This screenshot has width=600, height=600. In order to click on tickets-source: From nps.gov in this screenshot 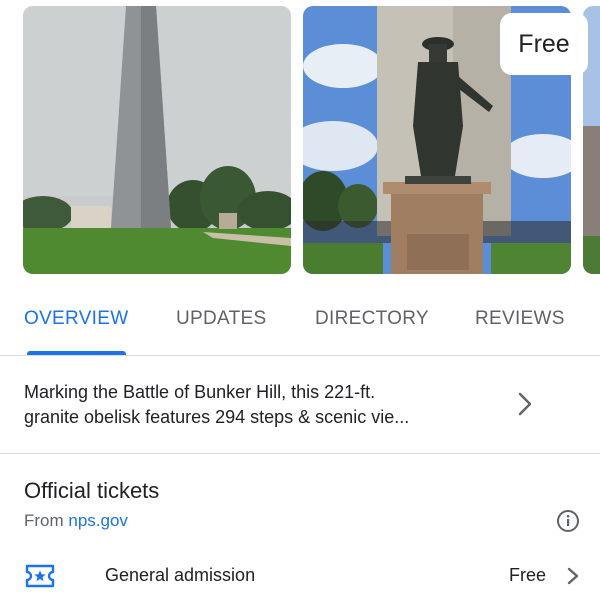, I will do `click(76, 521)`.